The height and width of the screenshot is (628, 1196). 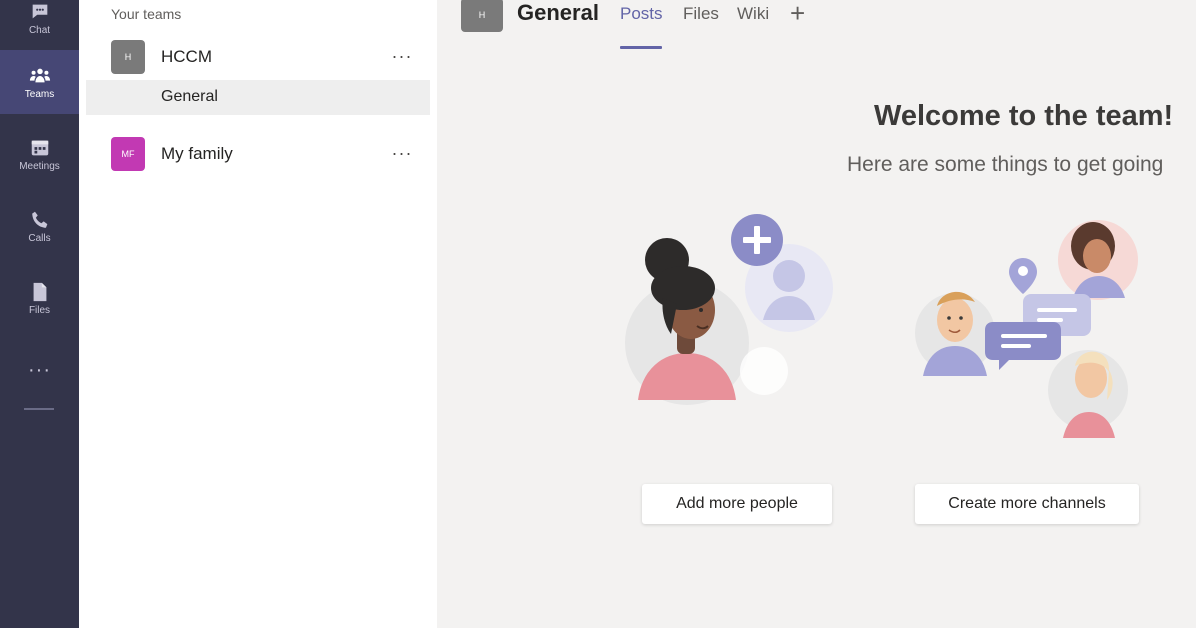 What do you see at coordinates (128, 154) in the screenshot?
I see `team-avatar: MF` at bounding box center [128, 154].